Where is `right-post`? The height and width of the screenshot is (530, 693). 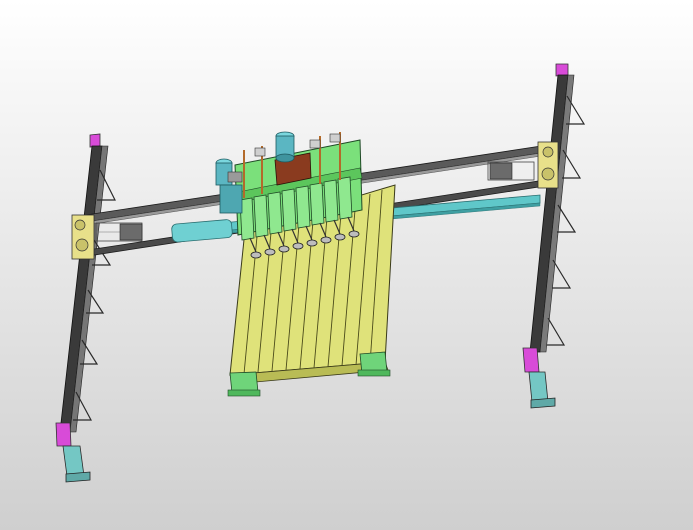 right-post is located at coordinates (554, 236).